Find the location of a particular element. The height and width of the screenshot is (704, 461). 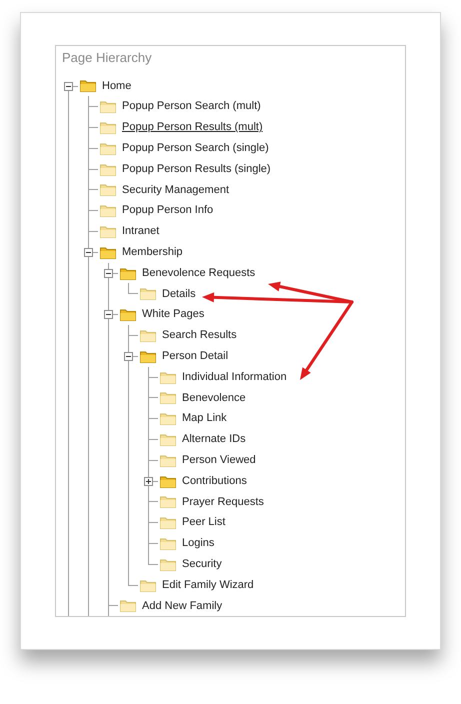

tree-item: White Pages is located at coordinates (173, 314).